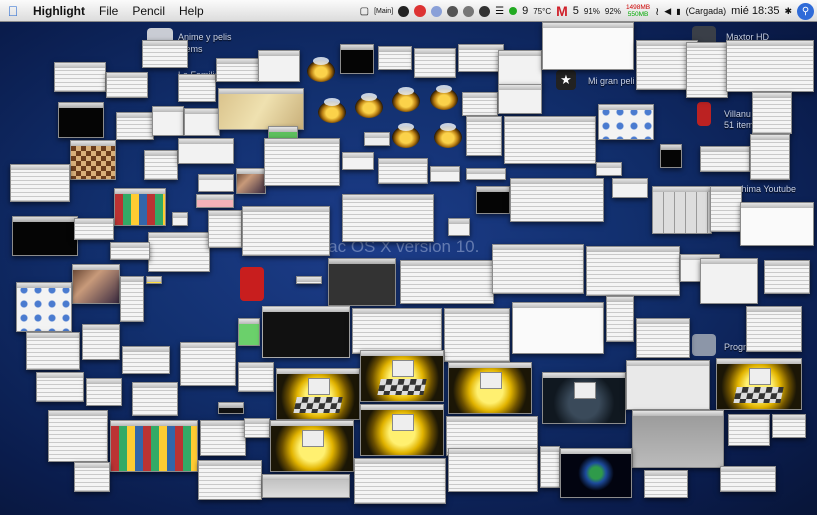 The width and height of the screenshot is (817, 515). Describe the element at coordinates (437, 11) in the screenshot. I see `search-magnifier-icon` at that location.